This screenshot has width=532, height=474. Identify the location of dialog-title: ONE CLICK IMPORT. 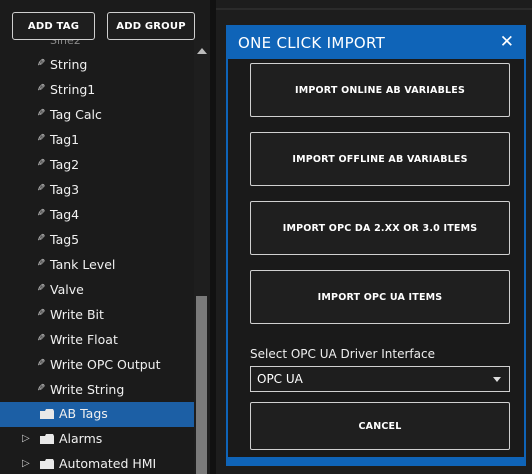
(312, 43).